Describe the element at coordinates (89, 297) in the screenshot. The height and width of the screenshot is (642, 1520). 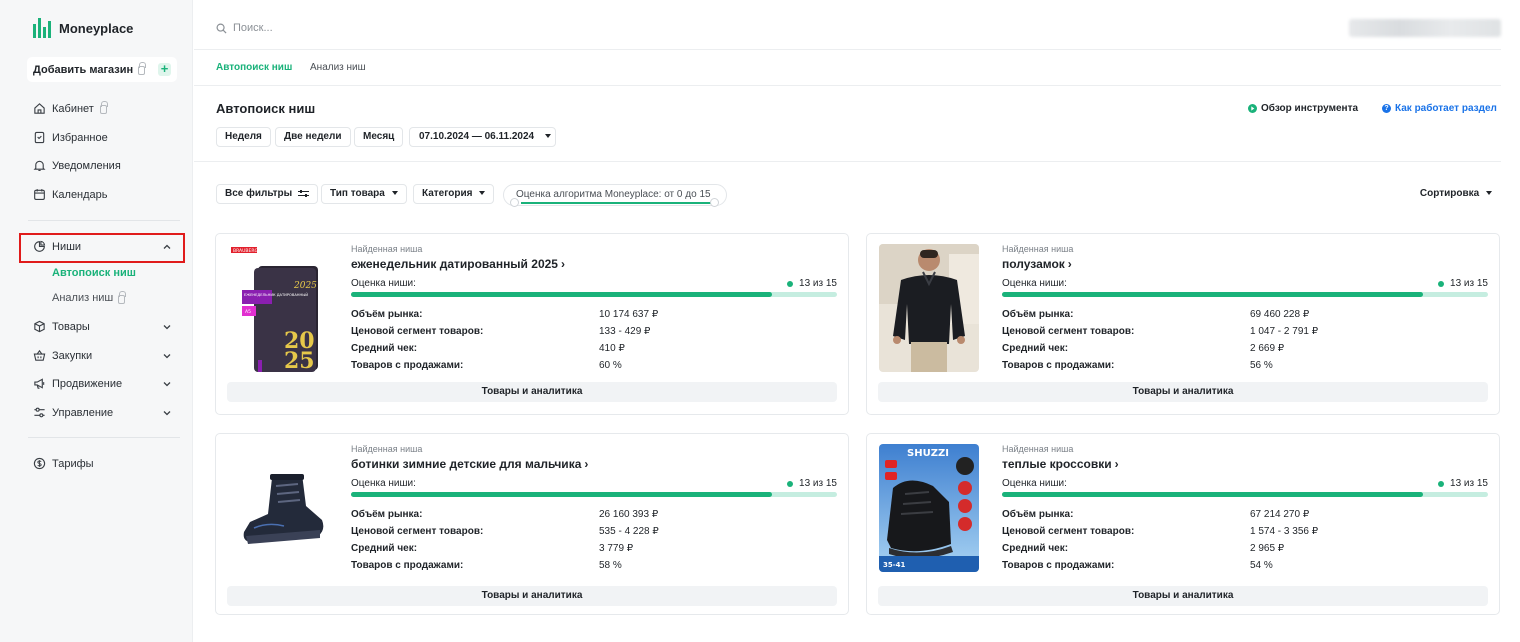
I see `sidebar-subitem-niche-analysis: Анализ ниш` at that location.